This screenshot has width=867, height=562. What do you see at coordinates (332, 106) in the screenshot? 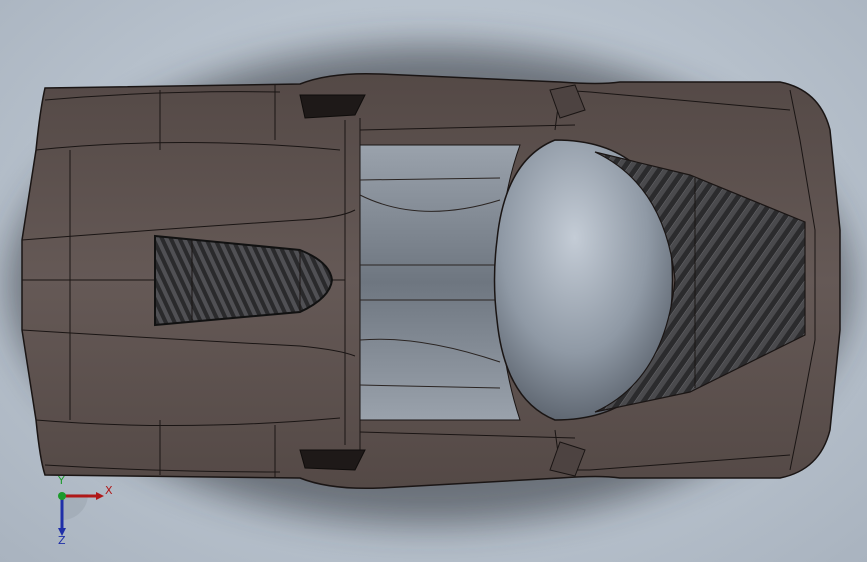
I see `side-vent-top` at bounding box center [332, 106].